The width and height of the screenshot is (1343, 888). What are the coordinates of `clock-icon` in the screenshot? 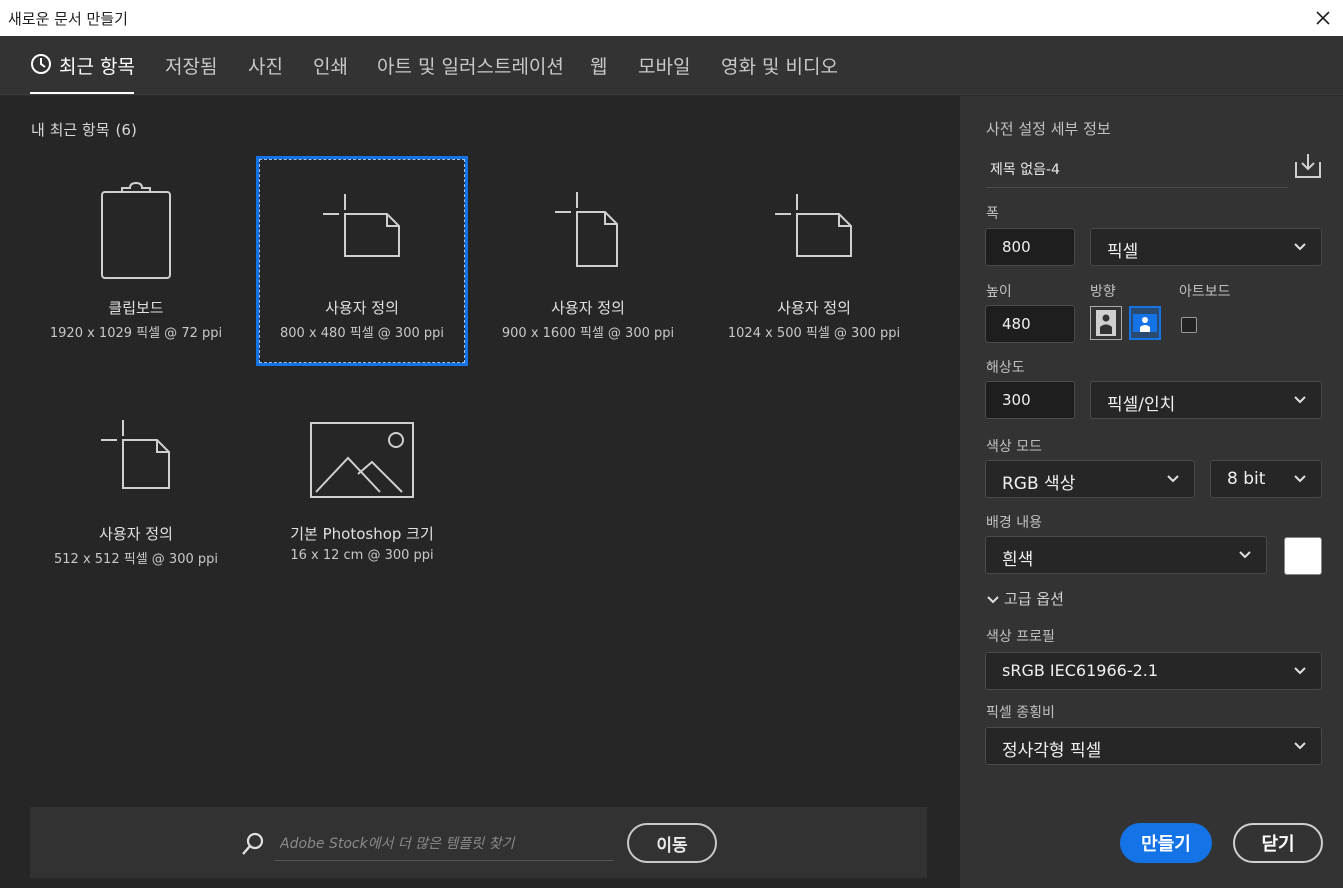 It's located at (41, 64).